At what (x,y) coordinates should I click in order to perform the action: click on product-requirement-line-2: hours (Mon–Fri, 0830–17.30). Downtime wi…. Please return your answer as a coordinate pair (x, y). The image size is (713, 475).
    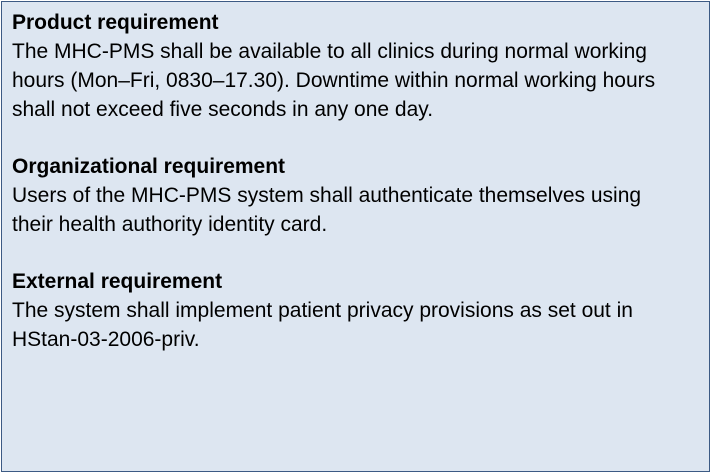
    Looking at the image, I should click on (334, 80).